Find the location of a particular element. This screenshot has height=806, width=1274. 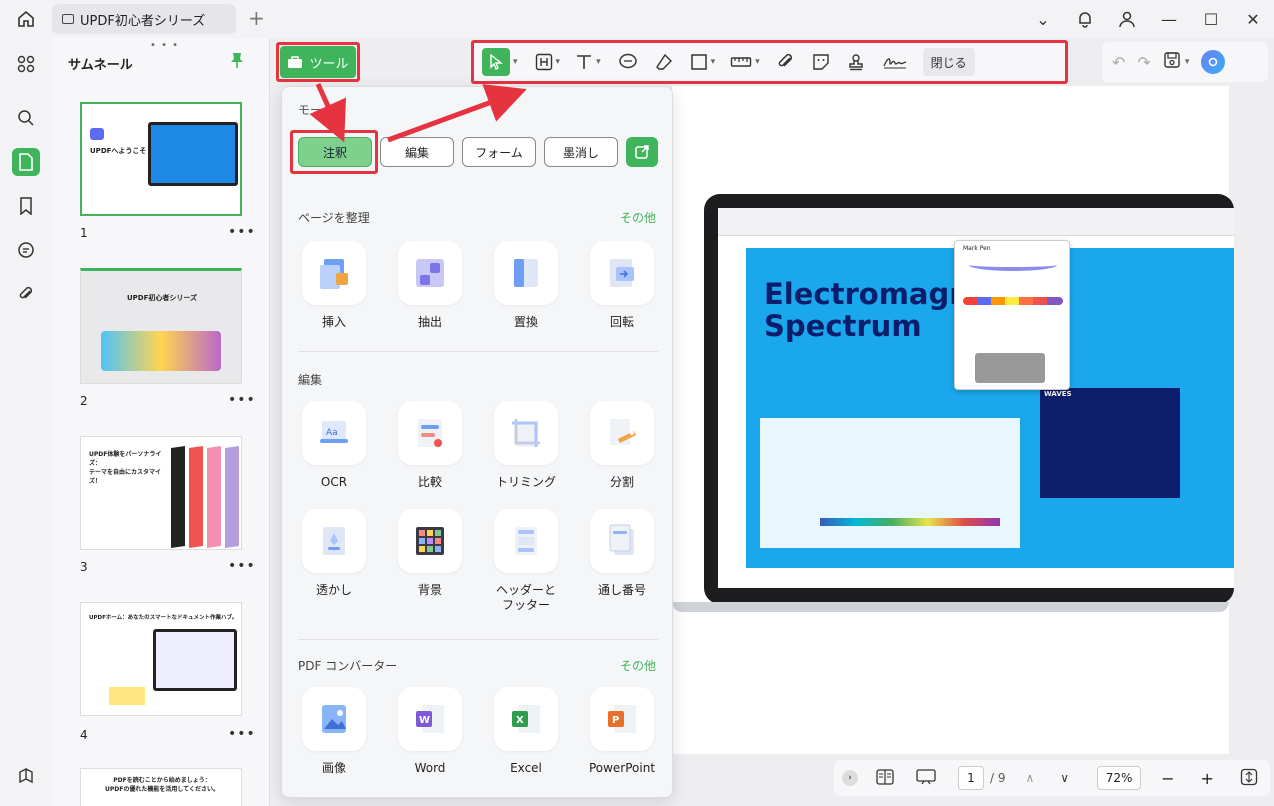

zoom-level-input: 72% is located at coordinates (1119, 778).